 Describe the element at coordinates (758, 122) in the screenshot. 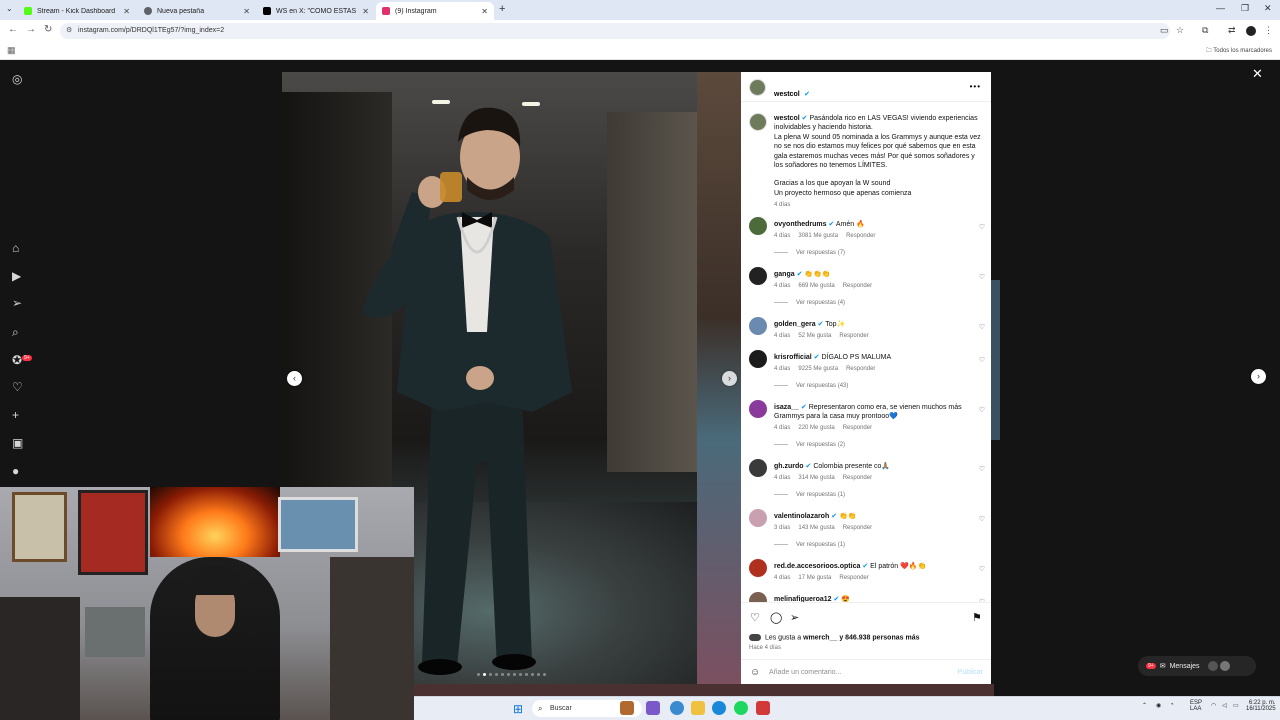

I see `caption-avatar` at that location.